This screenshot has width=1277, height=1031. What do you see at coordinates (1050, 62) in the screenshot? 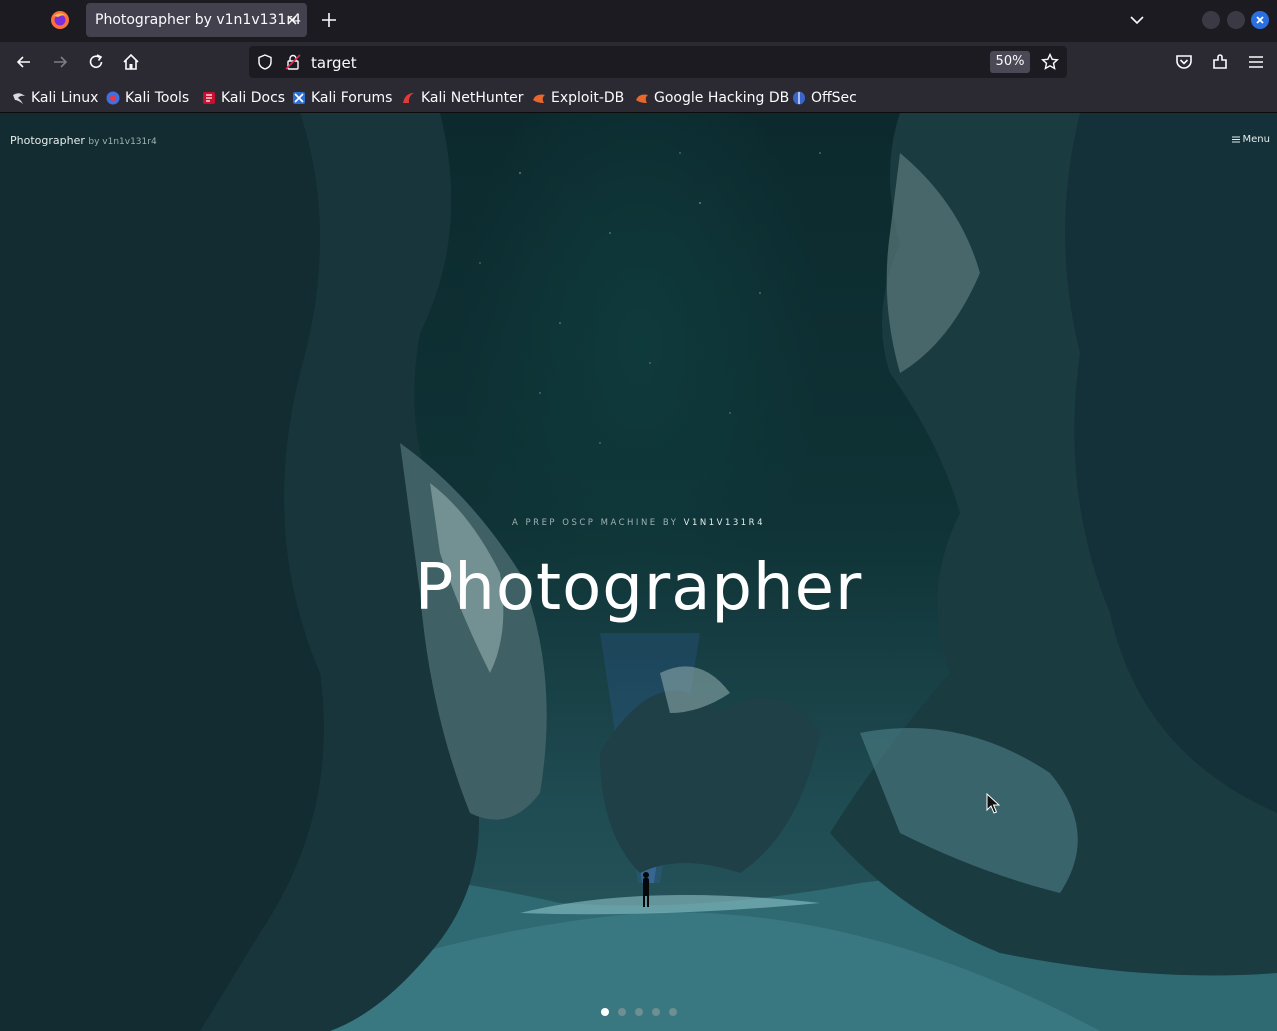
I see `bookmark-star-icon` at bounding box center [1050, 62].